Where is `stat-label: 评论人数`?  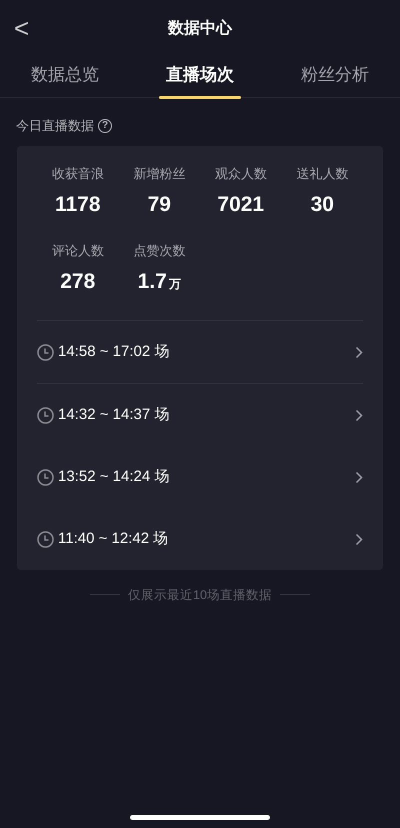
stat-label: 评论人数 is located at coordinates (77, 251).